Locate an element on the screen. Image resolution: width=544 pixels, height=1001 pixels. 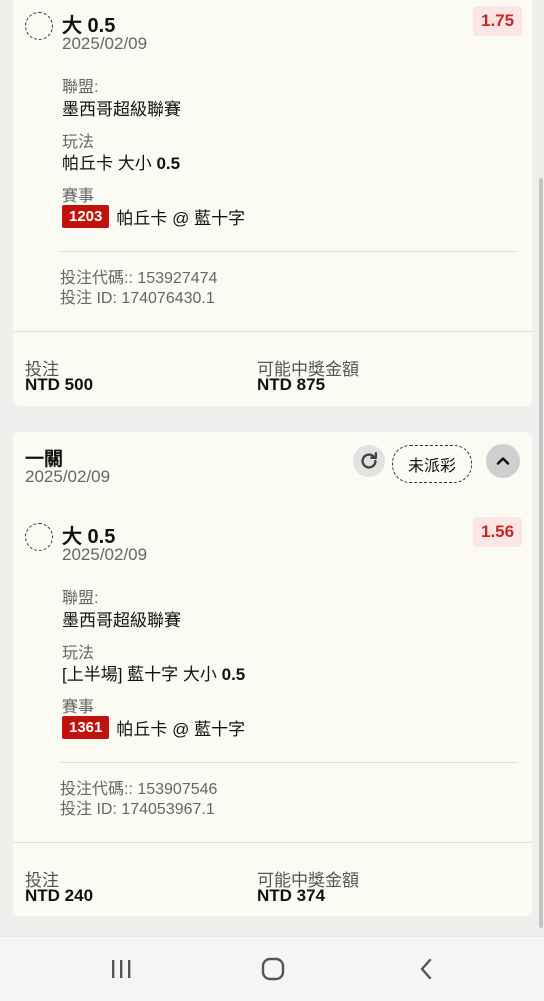
bet-id: 投注 ID: 174076430.1 is located at coordinates (137, 298).